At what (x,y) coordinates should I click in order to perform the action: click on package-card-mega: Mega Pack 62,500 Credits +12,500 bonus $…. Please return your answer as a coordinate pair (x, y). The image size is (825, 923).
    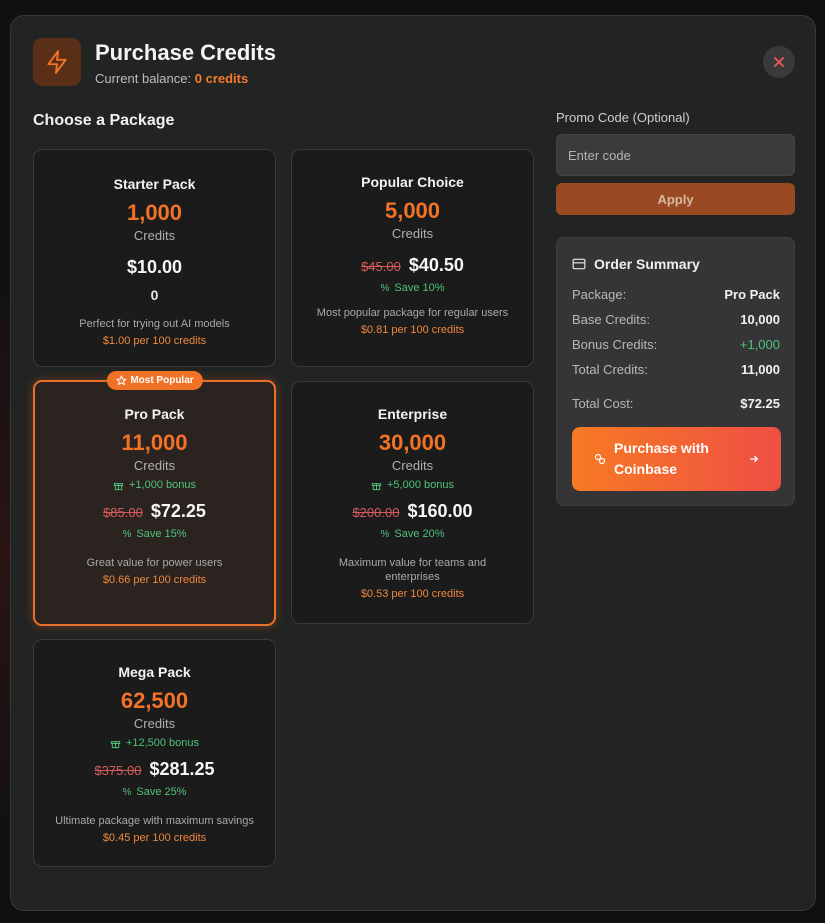
    Looking at the image, I should click on (154, 753).